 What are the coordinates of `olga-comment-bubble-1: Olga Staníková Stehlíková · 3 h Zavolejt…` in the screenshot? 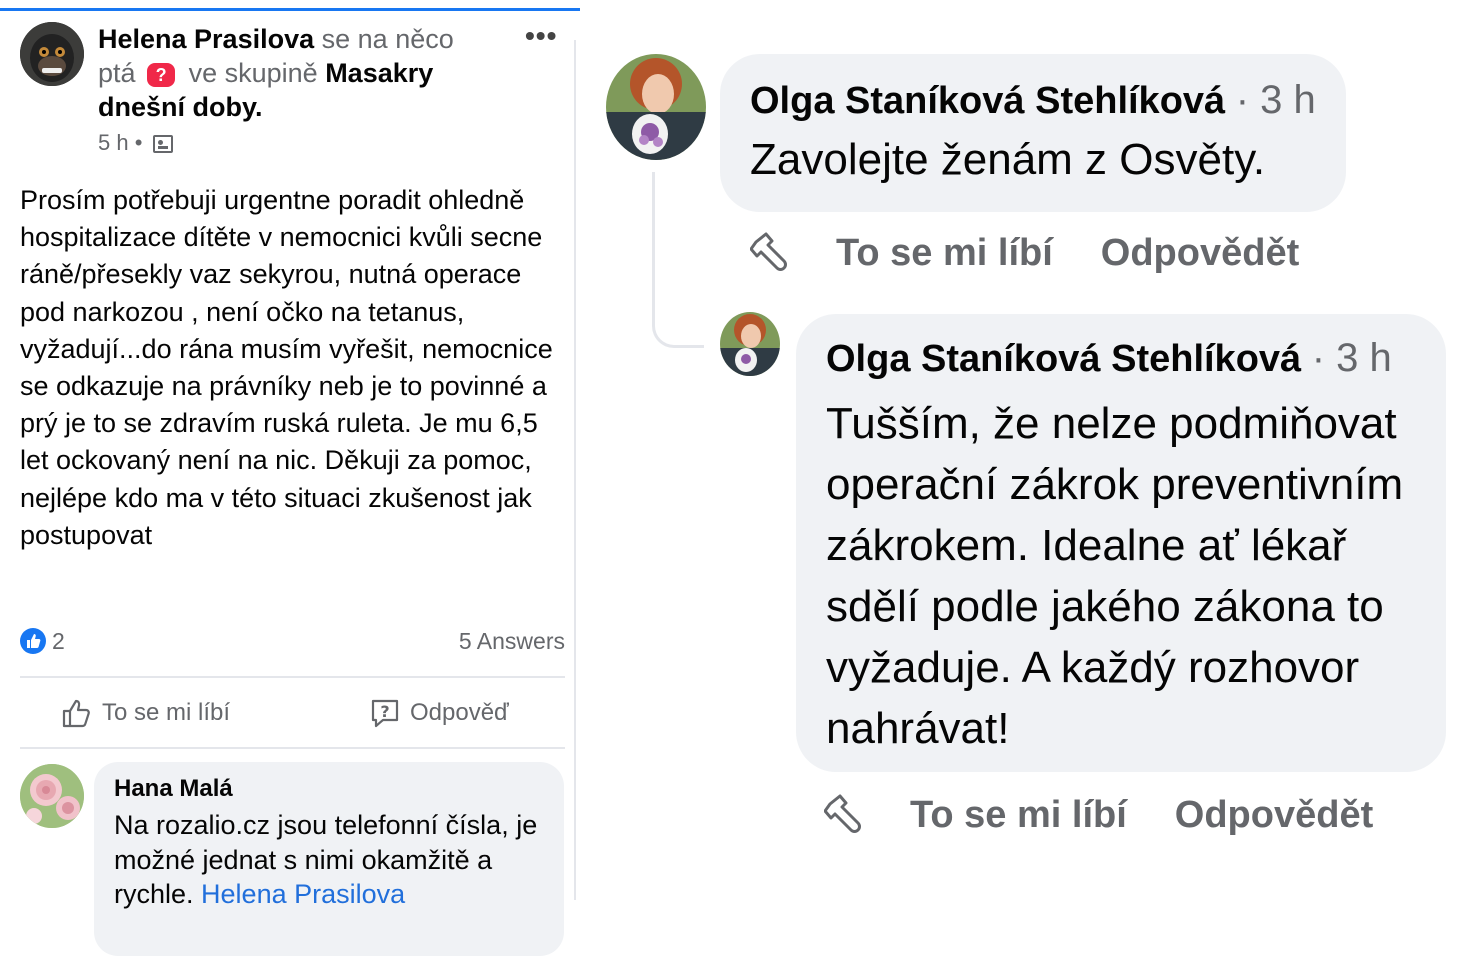 It's located at (1033, 133).